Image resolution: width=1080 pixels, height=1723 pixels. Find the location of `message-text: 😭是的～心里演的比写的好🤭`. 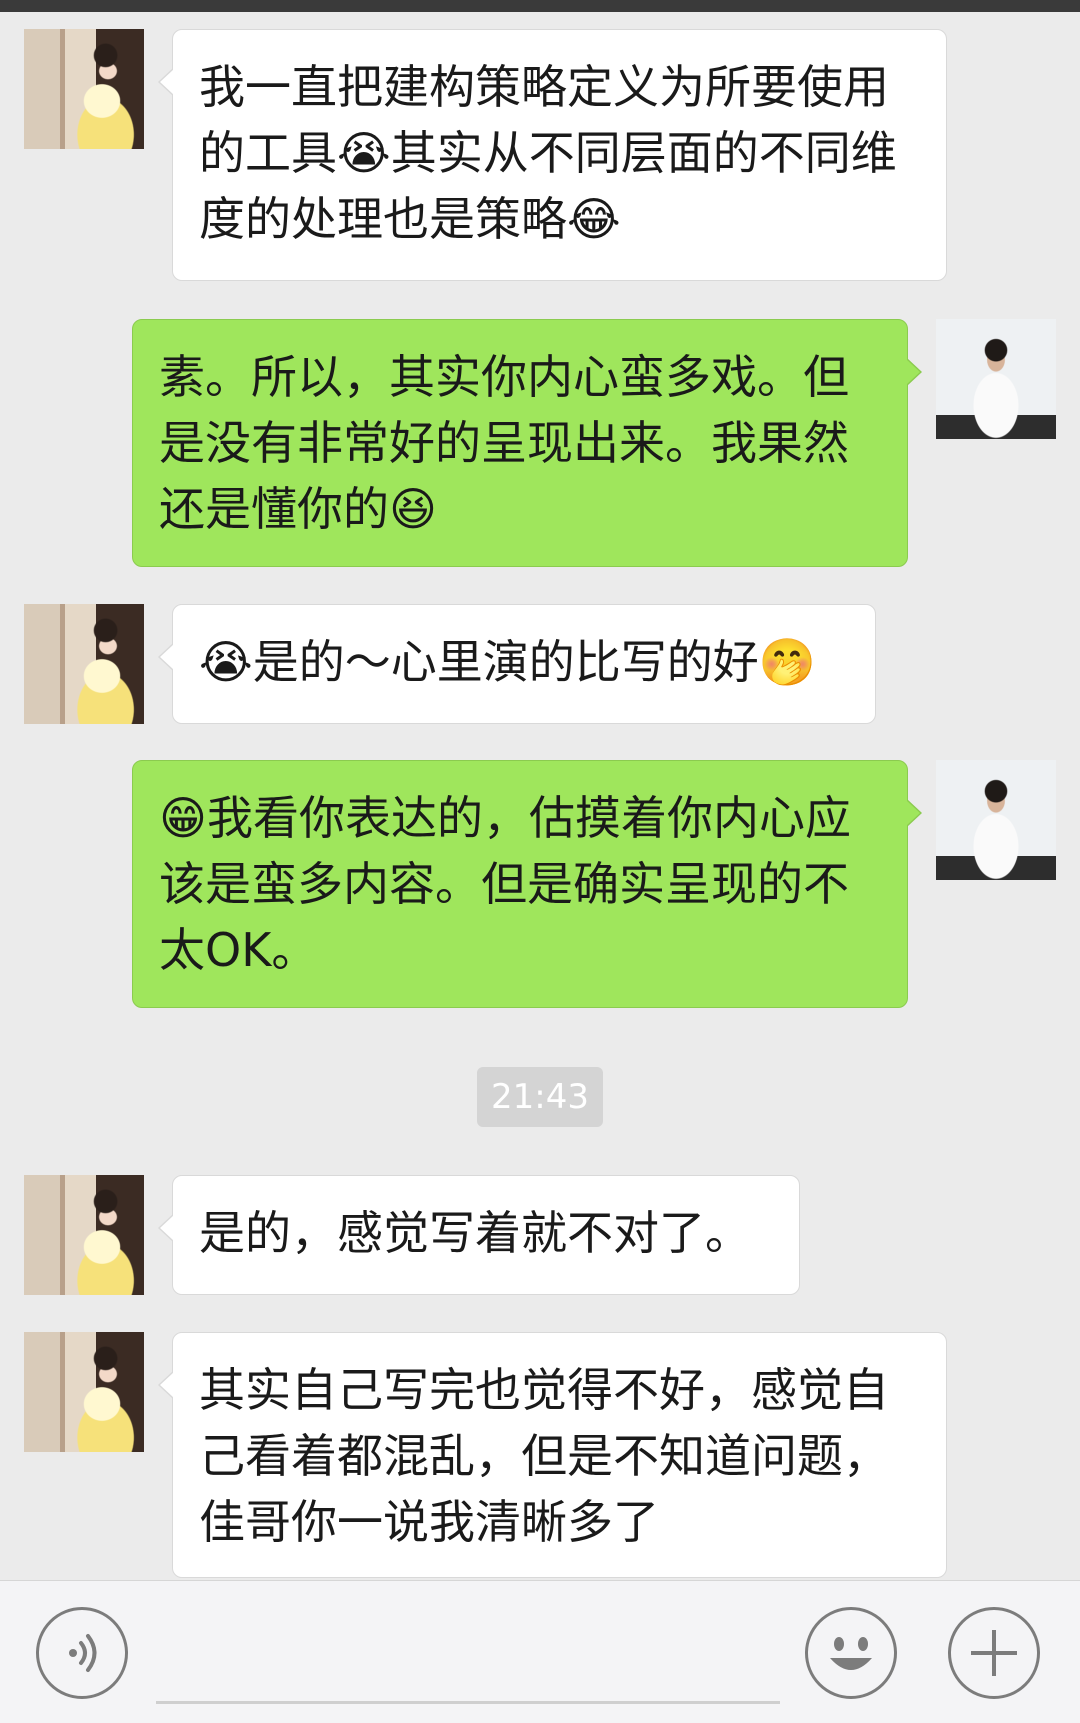

message-text: 😭是的～心里演的比写的好🤭 is located at coordinates (508, 662).